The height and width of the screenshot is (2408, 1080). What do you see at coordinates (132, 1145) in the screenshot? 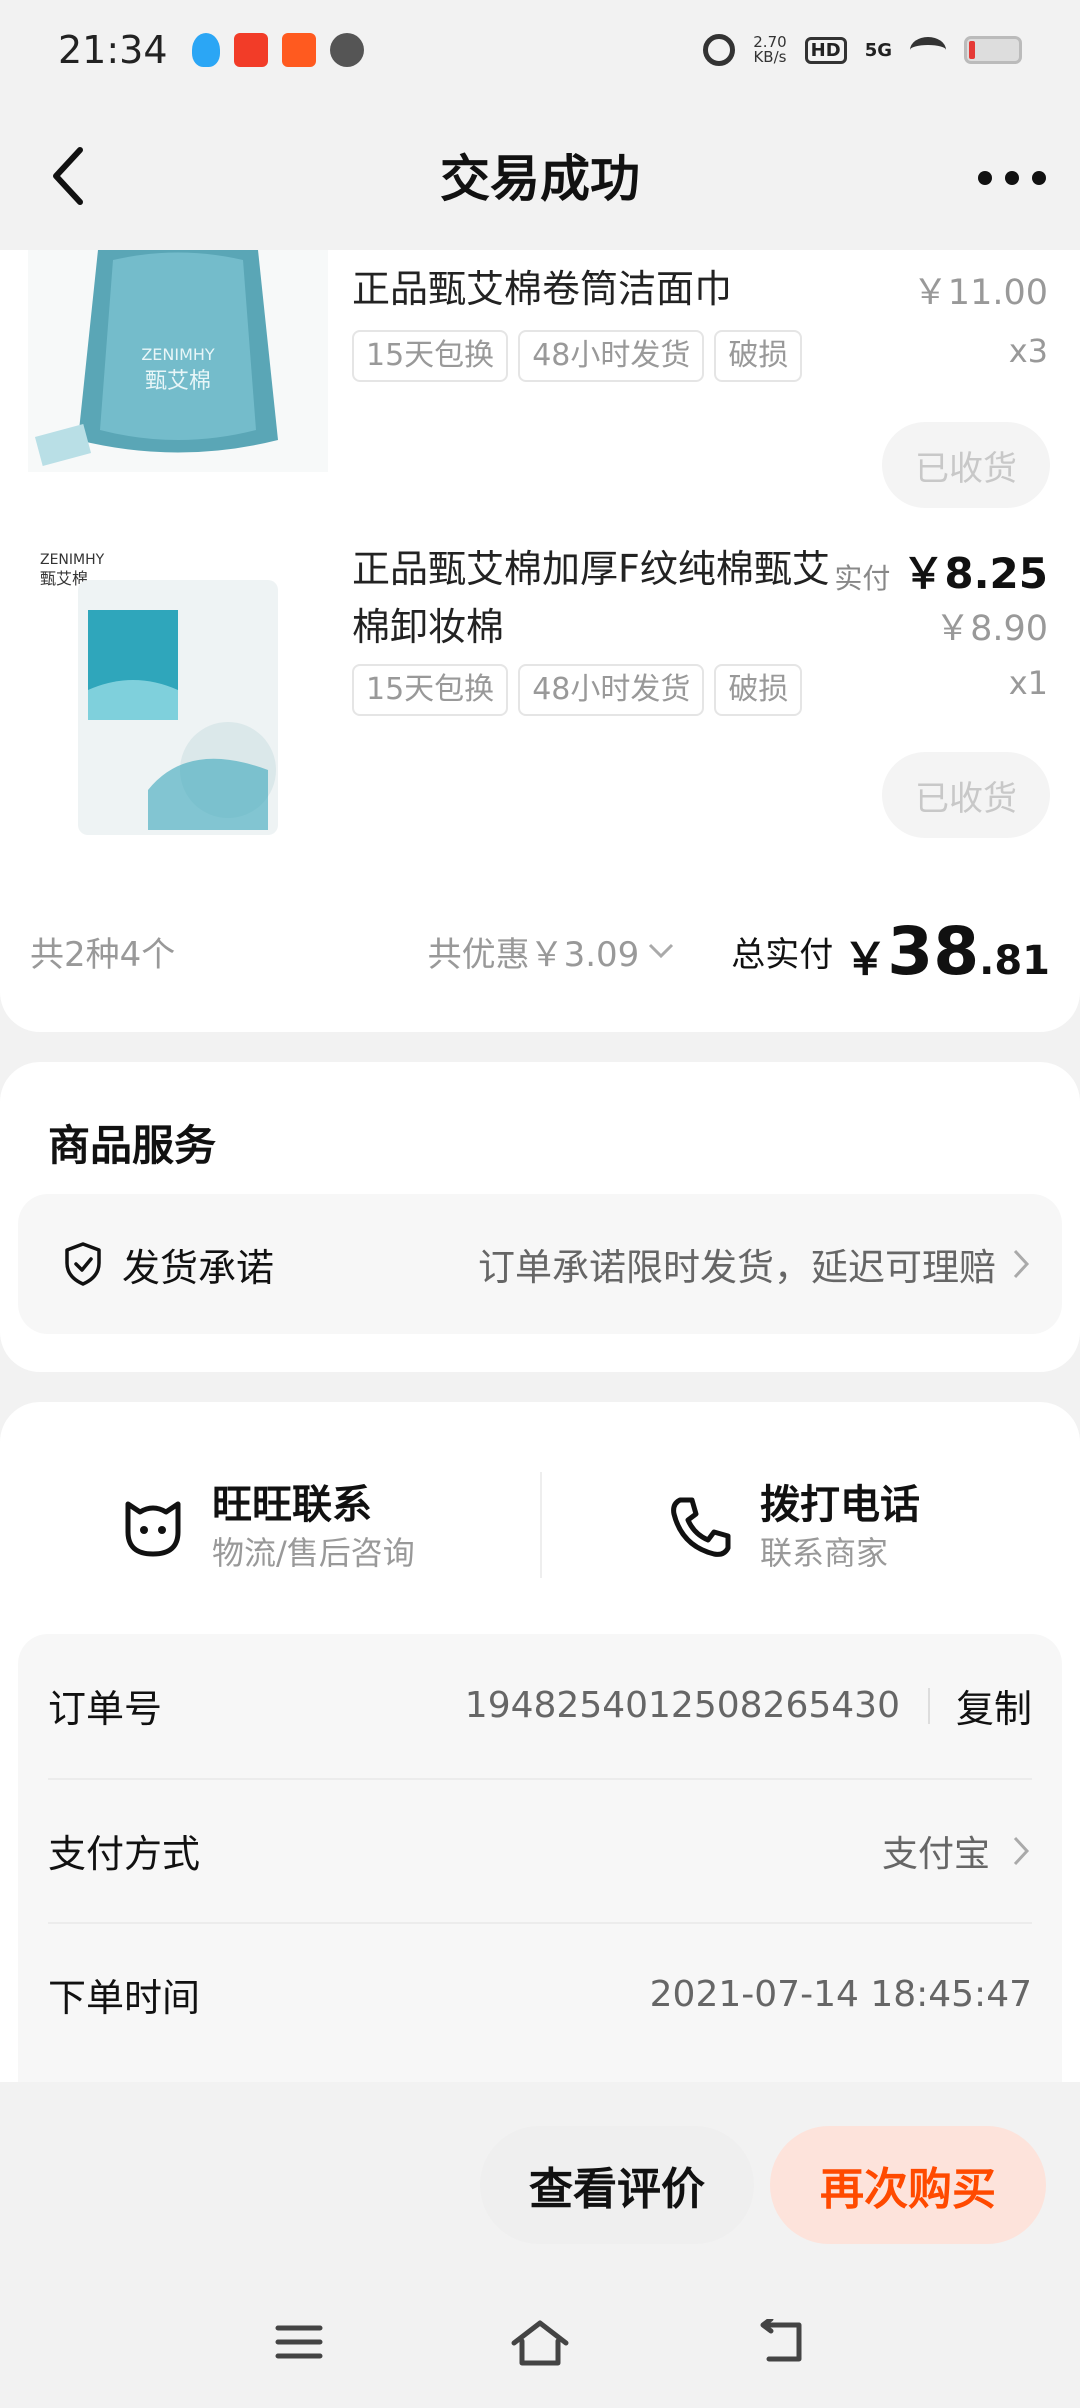
I see `services-title: 商品服务` at bounding box center [132, 1145].